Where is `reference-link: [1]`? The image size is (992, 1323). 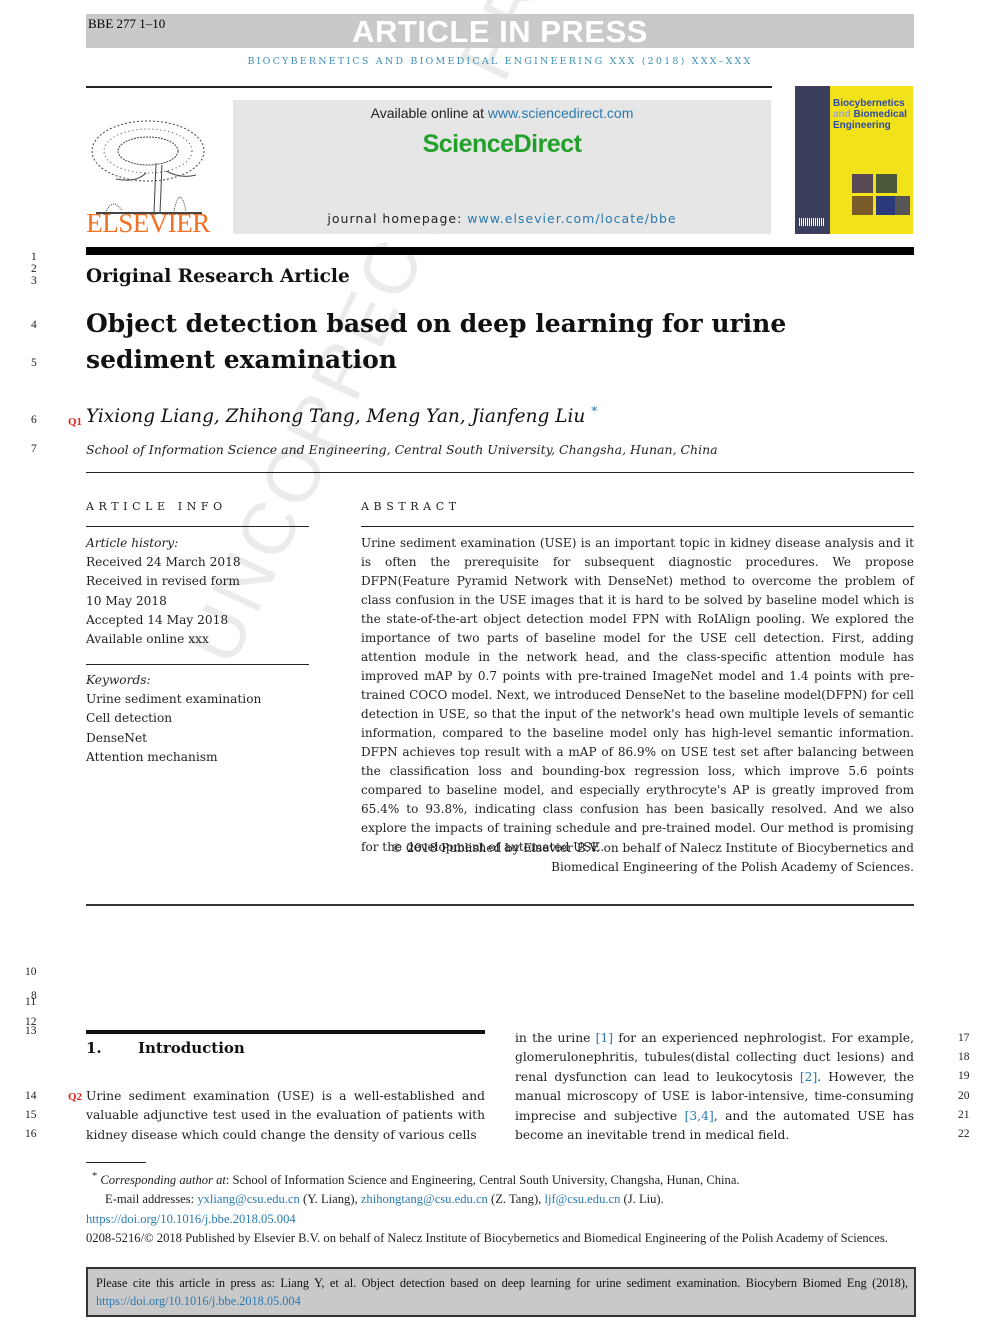 reference-link: [1] is located at coordinates (604, 1038).